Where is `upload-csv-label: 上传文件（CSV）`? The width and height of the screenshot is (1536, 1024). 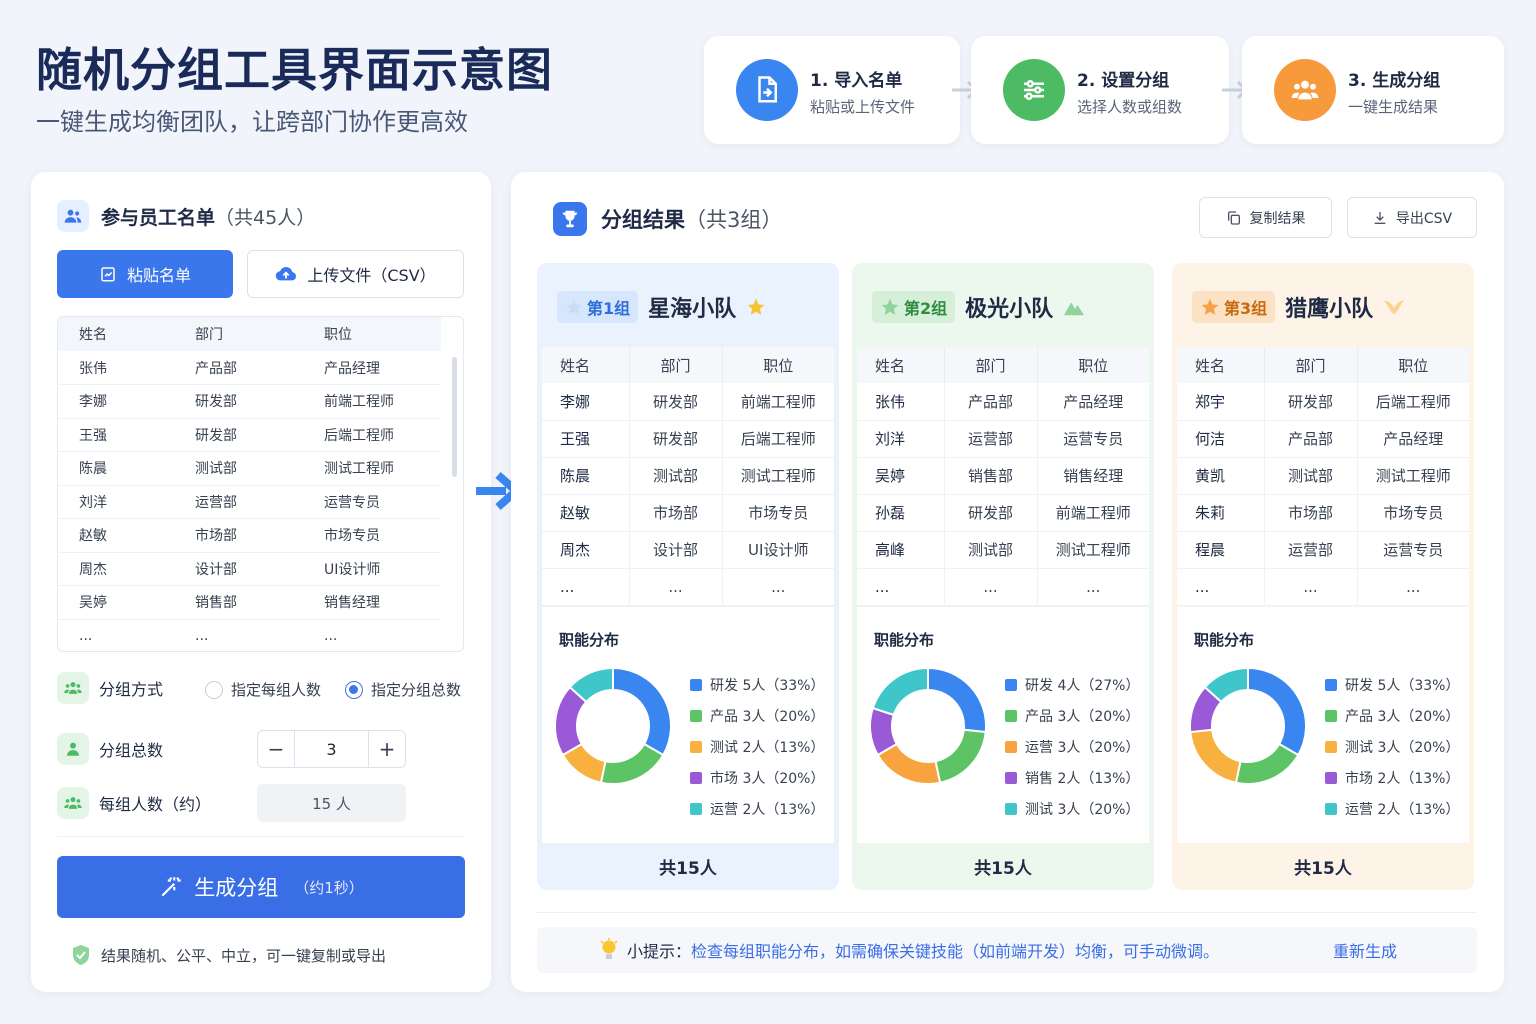 upload-csv-label: 上传文件（CSV） is located at coordinates (371, 275).